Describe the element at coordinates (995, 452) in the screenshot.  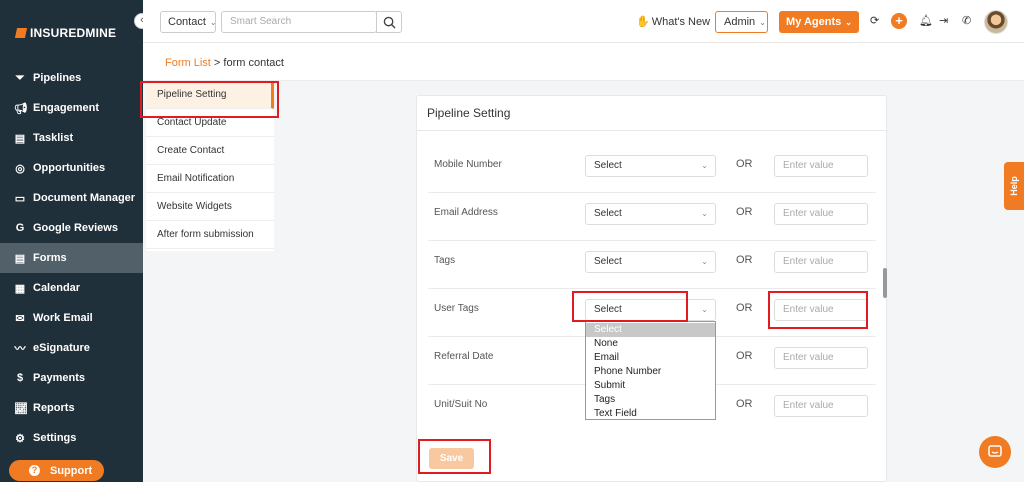
I see `chat-button` at that location.